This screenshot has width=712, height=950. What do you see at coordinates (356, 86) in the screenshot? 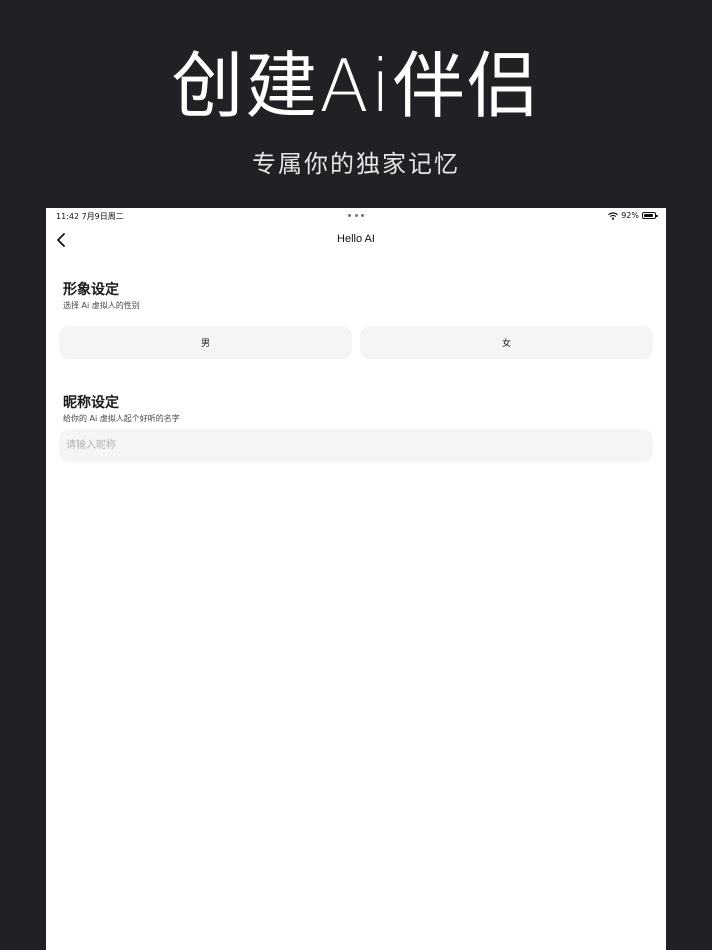
I see `hero-title: 创建Ai伴侣` at bounding box center [356, 86].